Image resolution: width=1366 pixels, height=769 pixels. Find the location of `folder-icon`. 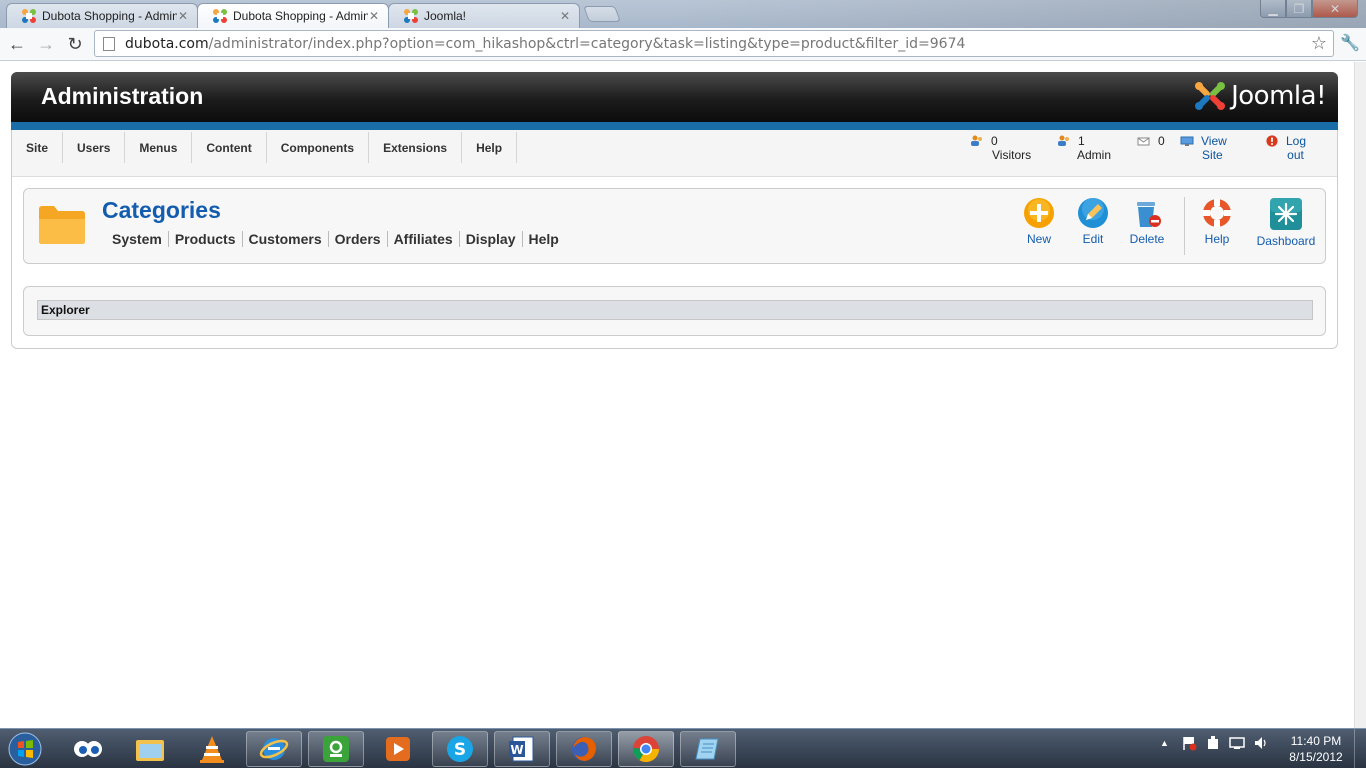

folder-icon is located at coordinates (62, 225).